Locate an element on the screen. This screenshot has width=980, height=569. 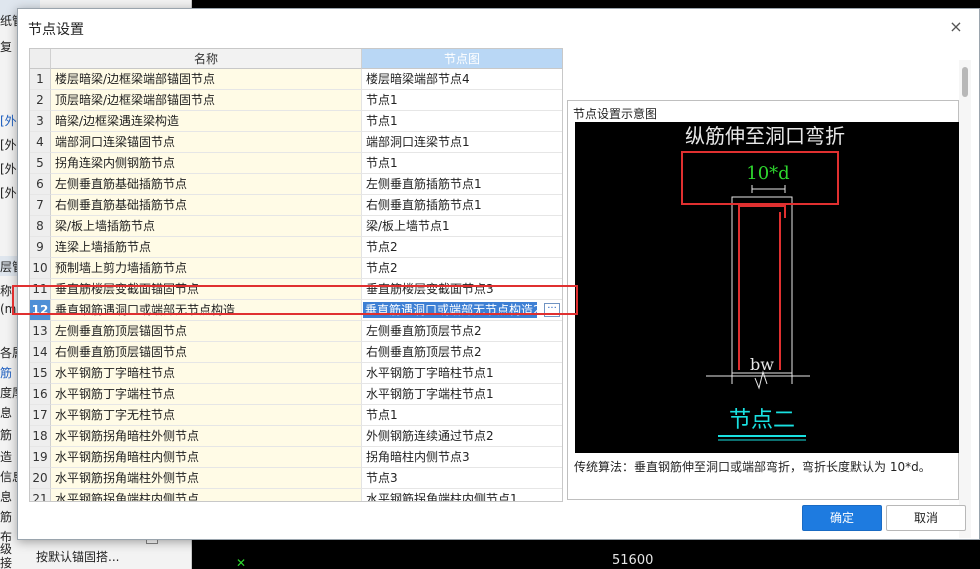
row-index: 2 is located at coordinates (40, 100).